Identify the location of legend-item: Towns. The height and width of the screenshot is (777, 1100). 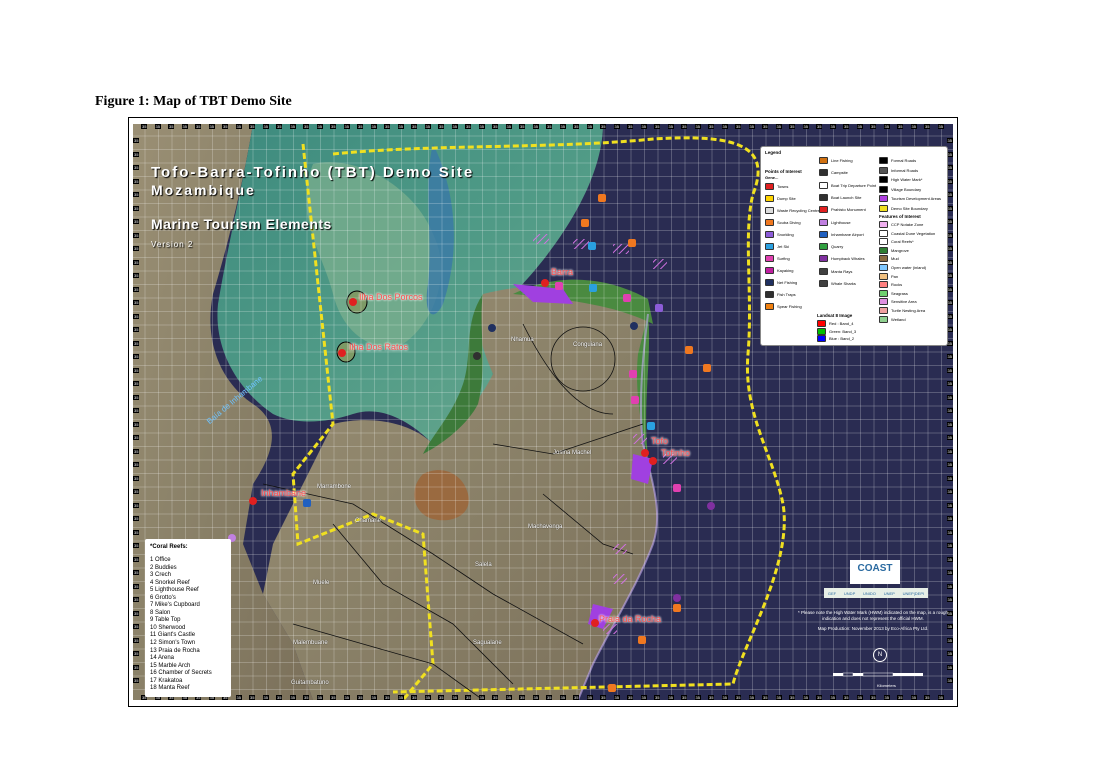
(776, 186).